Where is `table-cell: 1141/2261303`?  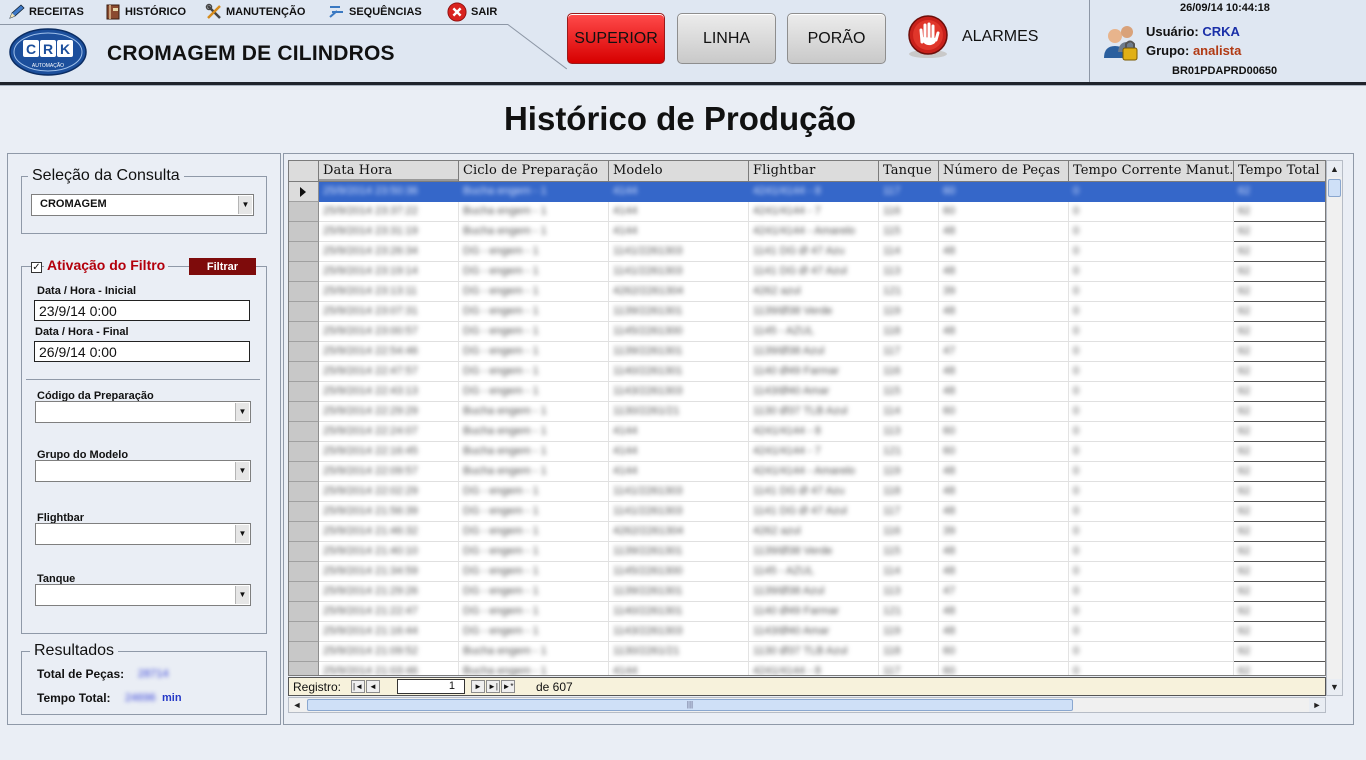 table-cell: 1141/2261303 is located at coordinates (679, 512).